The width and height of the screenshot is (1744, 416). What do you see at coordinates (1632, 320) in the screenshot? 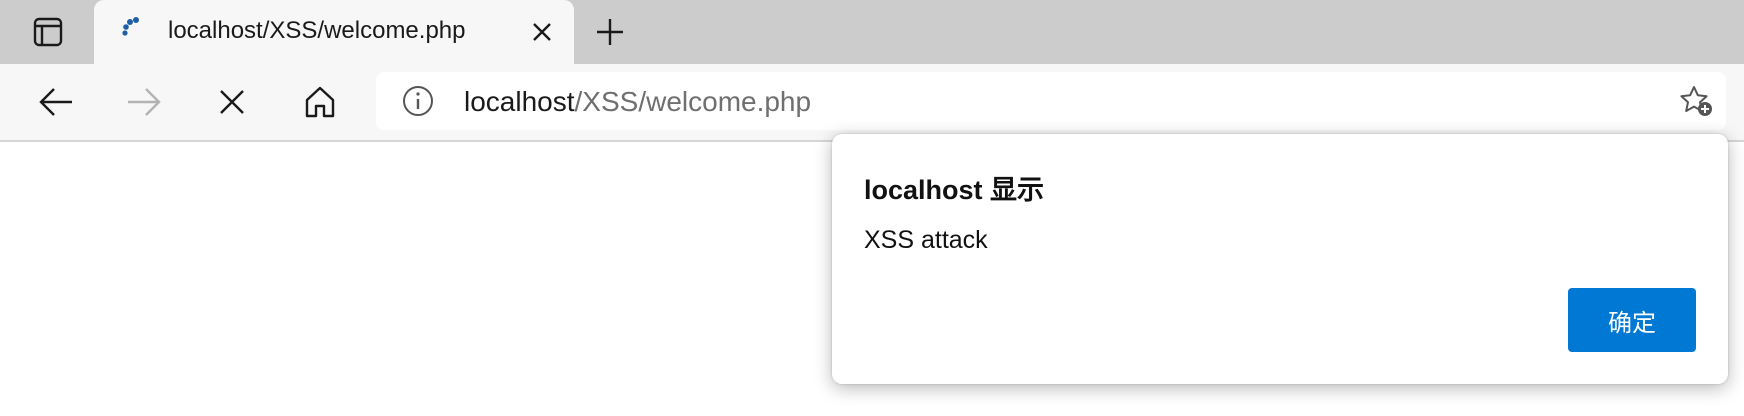
I see `ok-button: 确定` at bounding box center [1632, 320].